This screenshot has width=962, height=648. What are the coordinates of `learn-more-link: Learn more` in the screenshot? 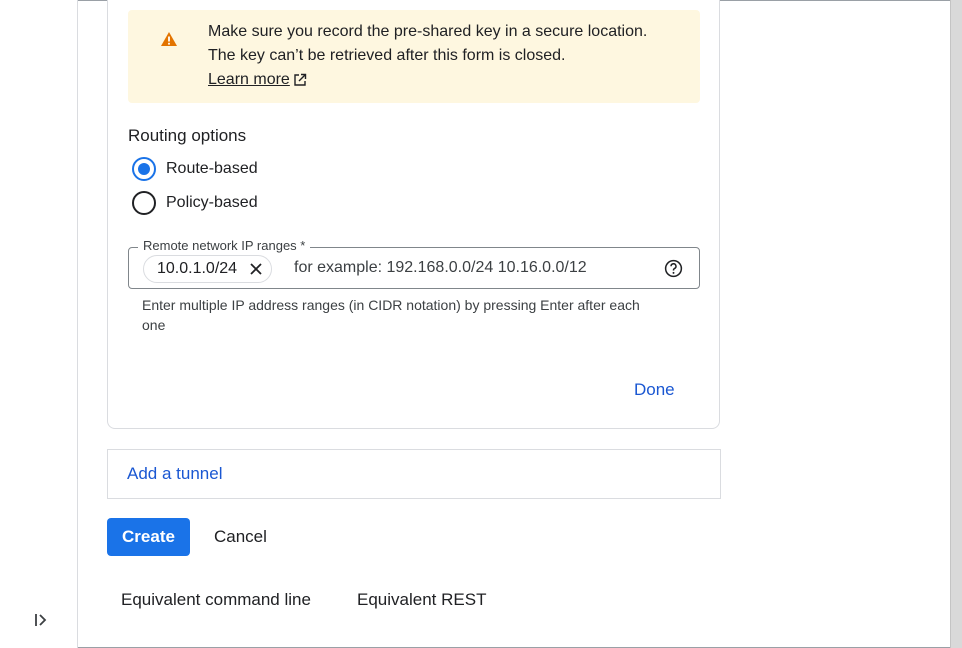 It's located at (257, 80).